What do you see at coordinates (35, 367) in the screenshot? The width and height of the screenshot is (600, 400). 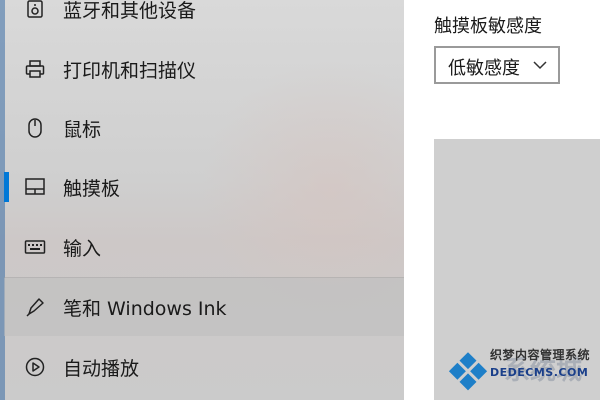 I see `autoplay-icon` at bounding box center [35, 367].